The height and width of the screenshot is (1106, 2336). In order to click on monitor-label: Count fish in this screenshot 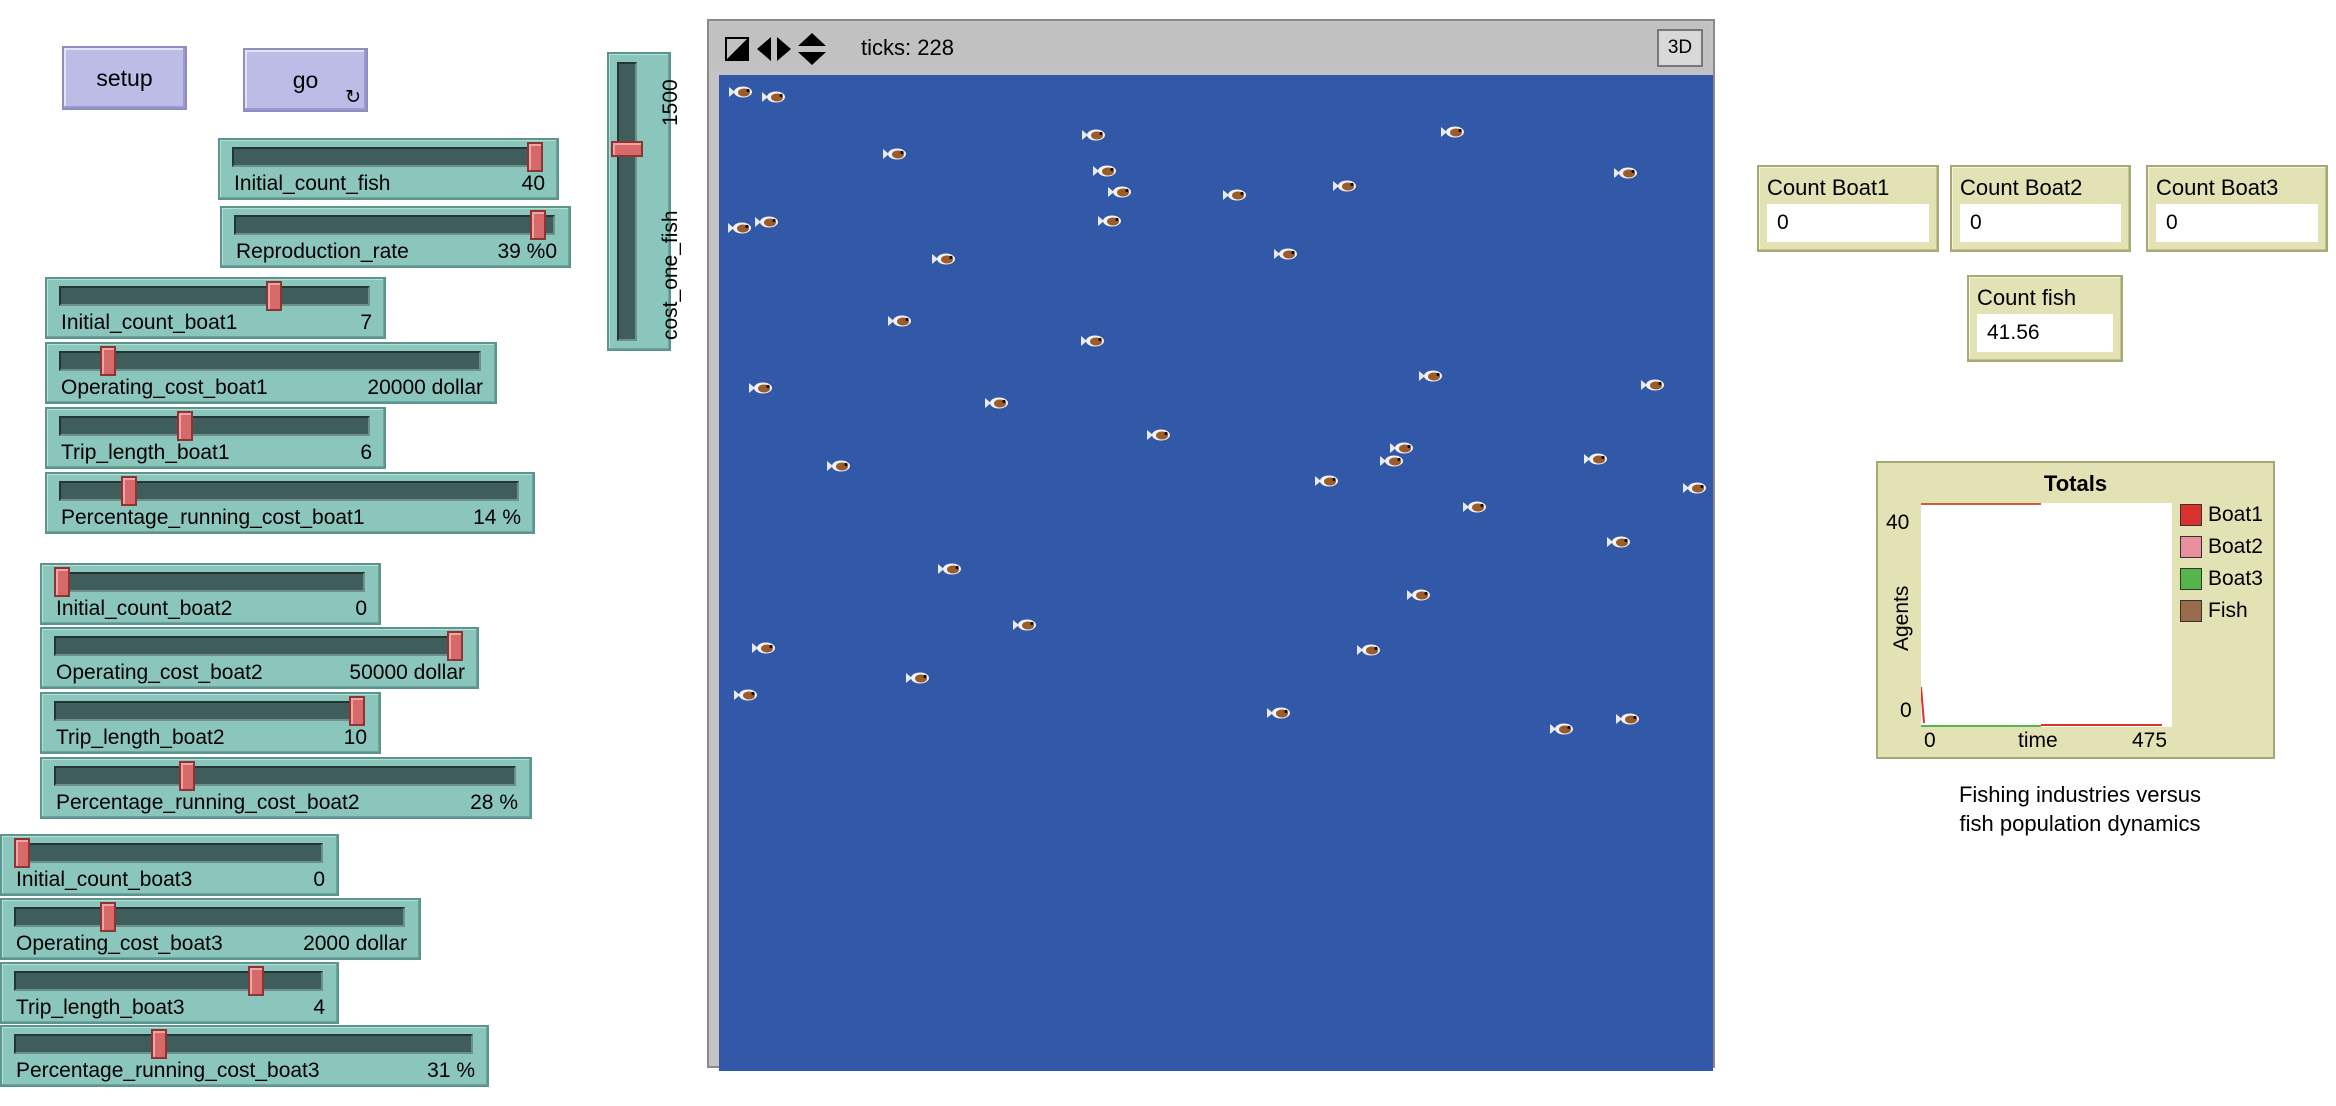, I will do `click(2027, 297)`.